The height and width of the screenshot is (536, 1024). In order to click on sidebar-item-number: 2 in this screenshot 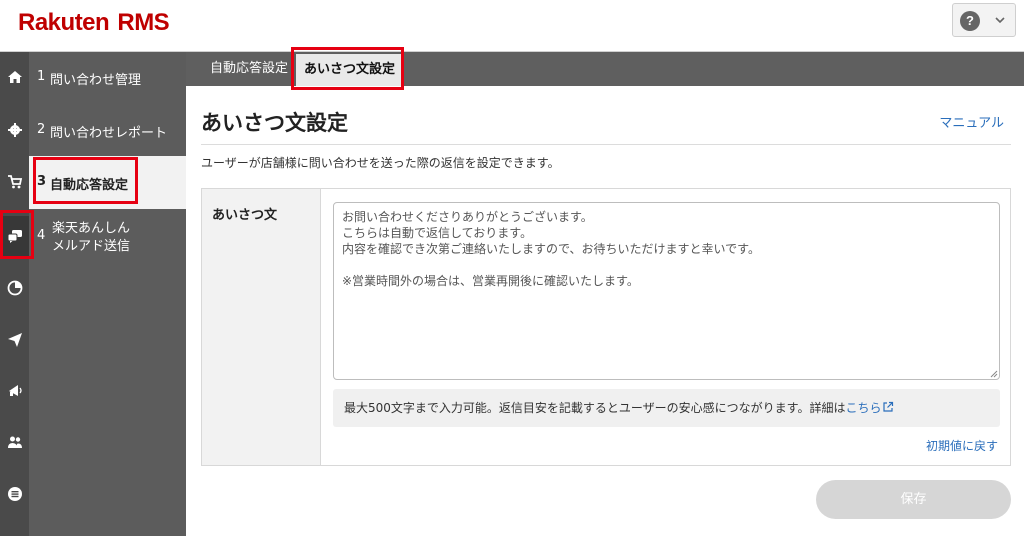, I will do `click(41, 129)`.